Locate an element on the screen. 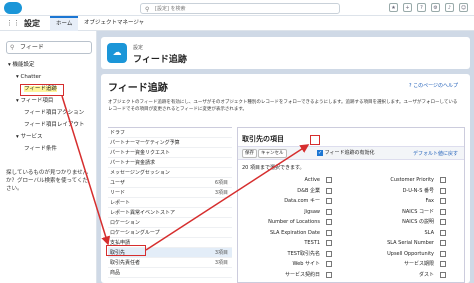  bell-icon: ♪ is located at coordinates (449, 7).